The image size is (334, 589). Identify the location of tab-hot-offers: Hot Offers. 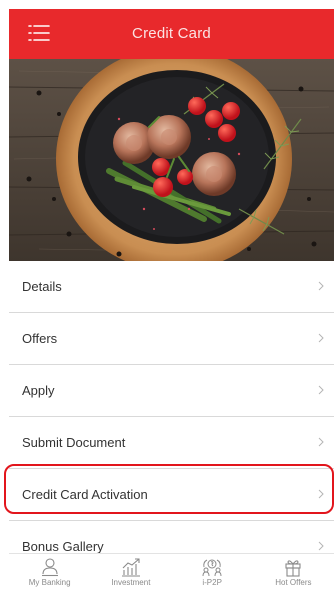
(293, 571).